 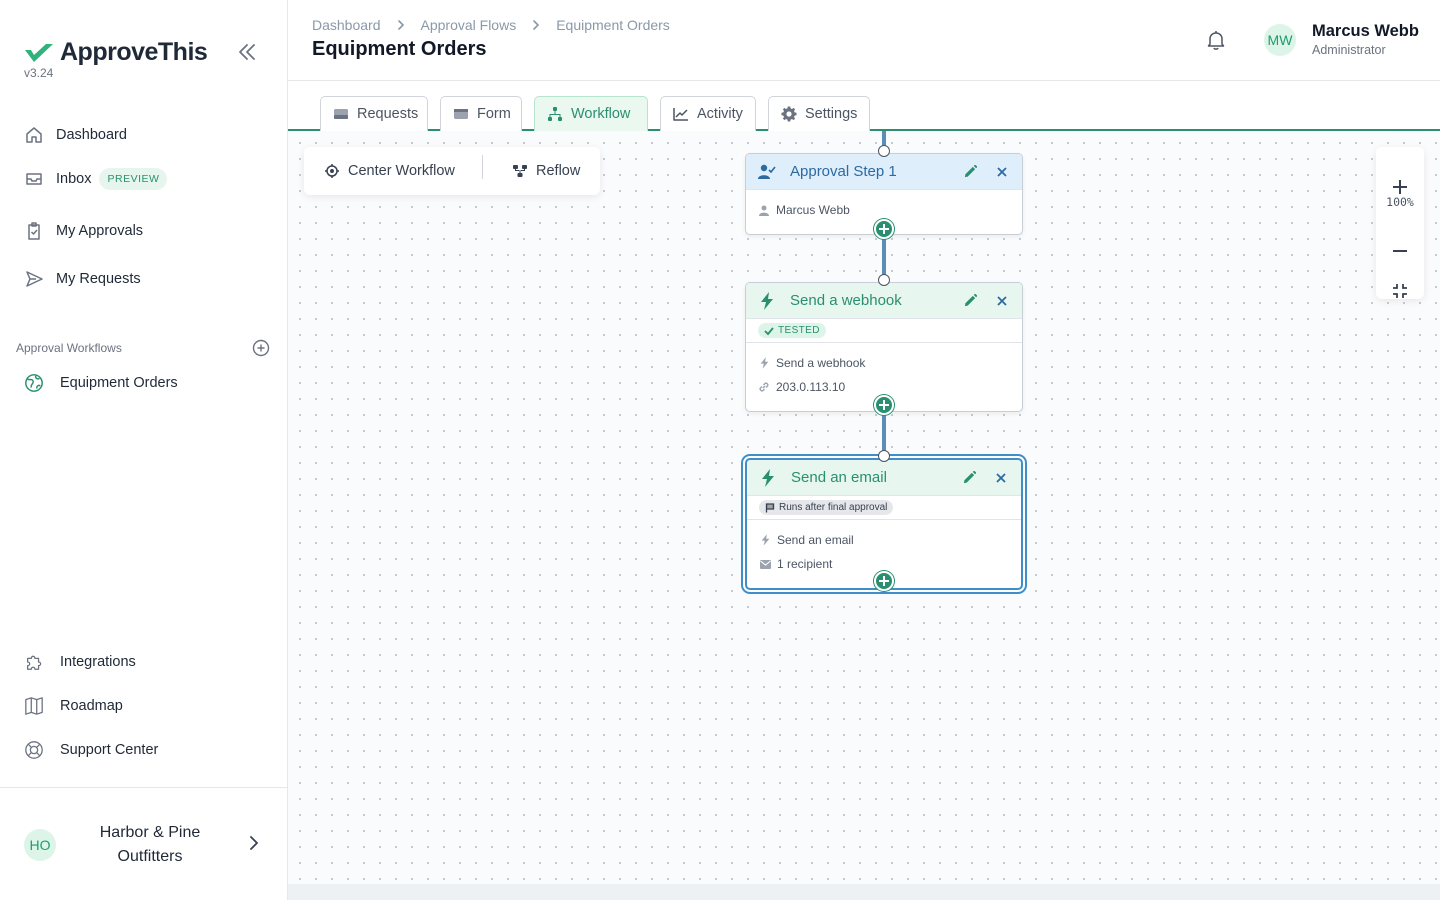 What do you see at coordinates (764, 210) in the screenshot?
I see `user-icon` at bounding box center [764, 210].